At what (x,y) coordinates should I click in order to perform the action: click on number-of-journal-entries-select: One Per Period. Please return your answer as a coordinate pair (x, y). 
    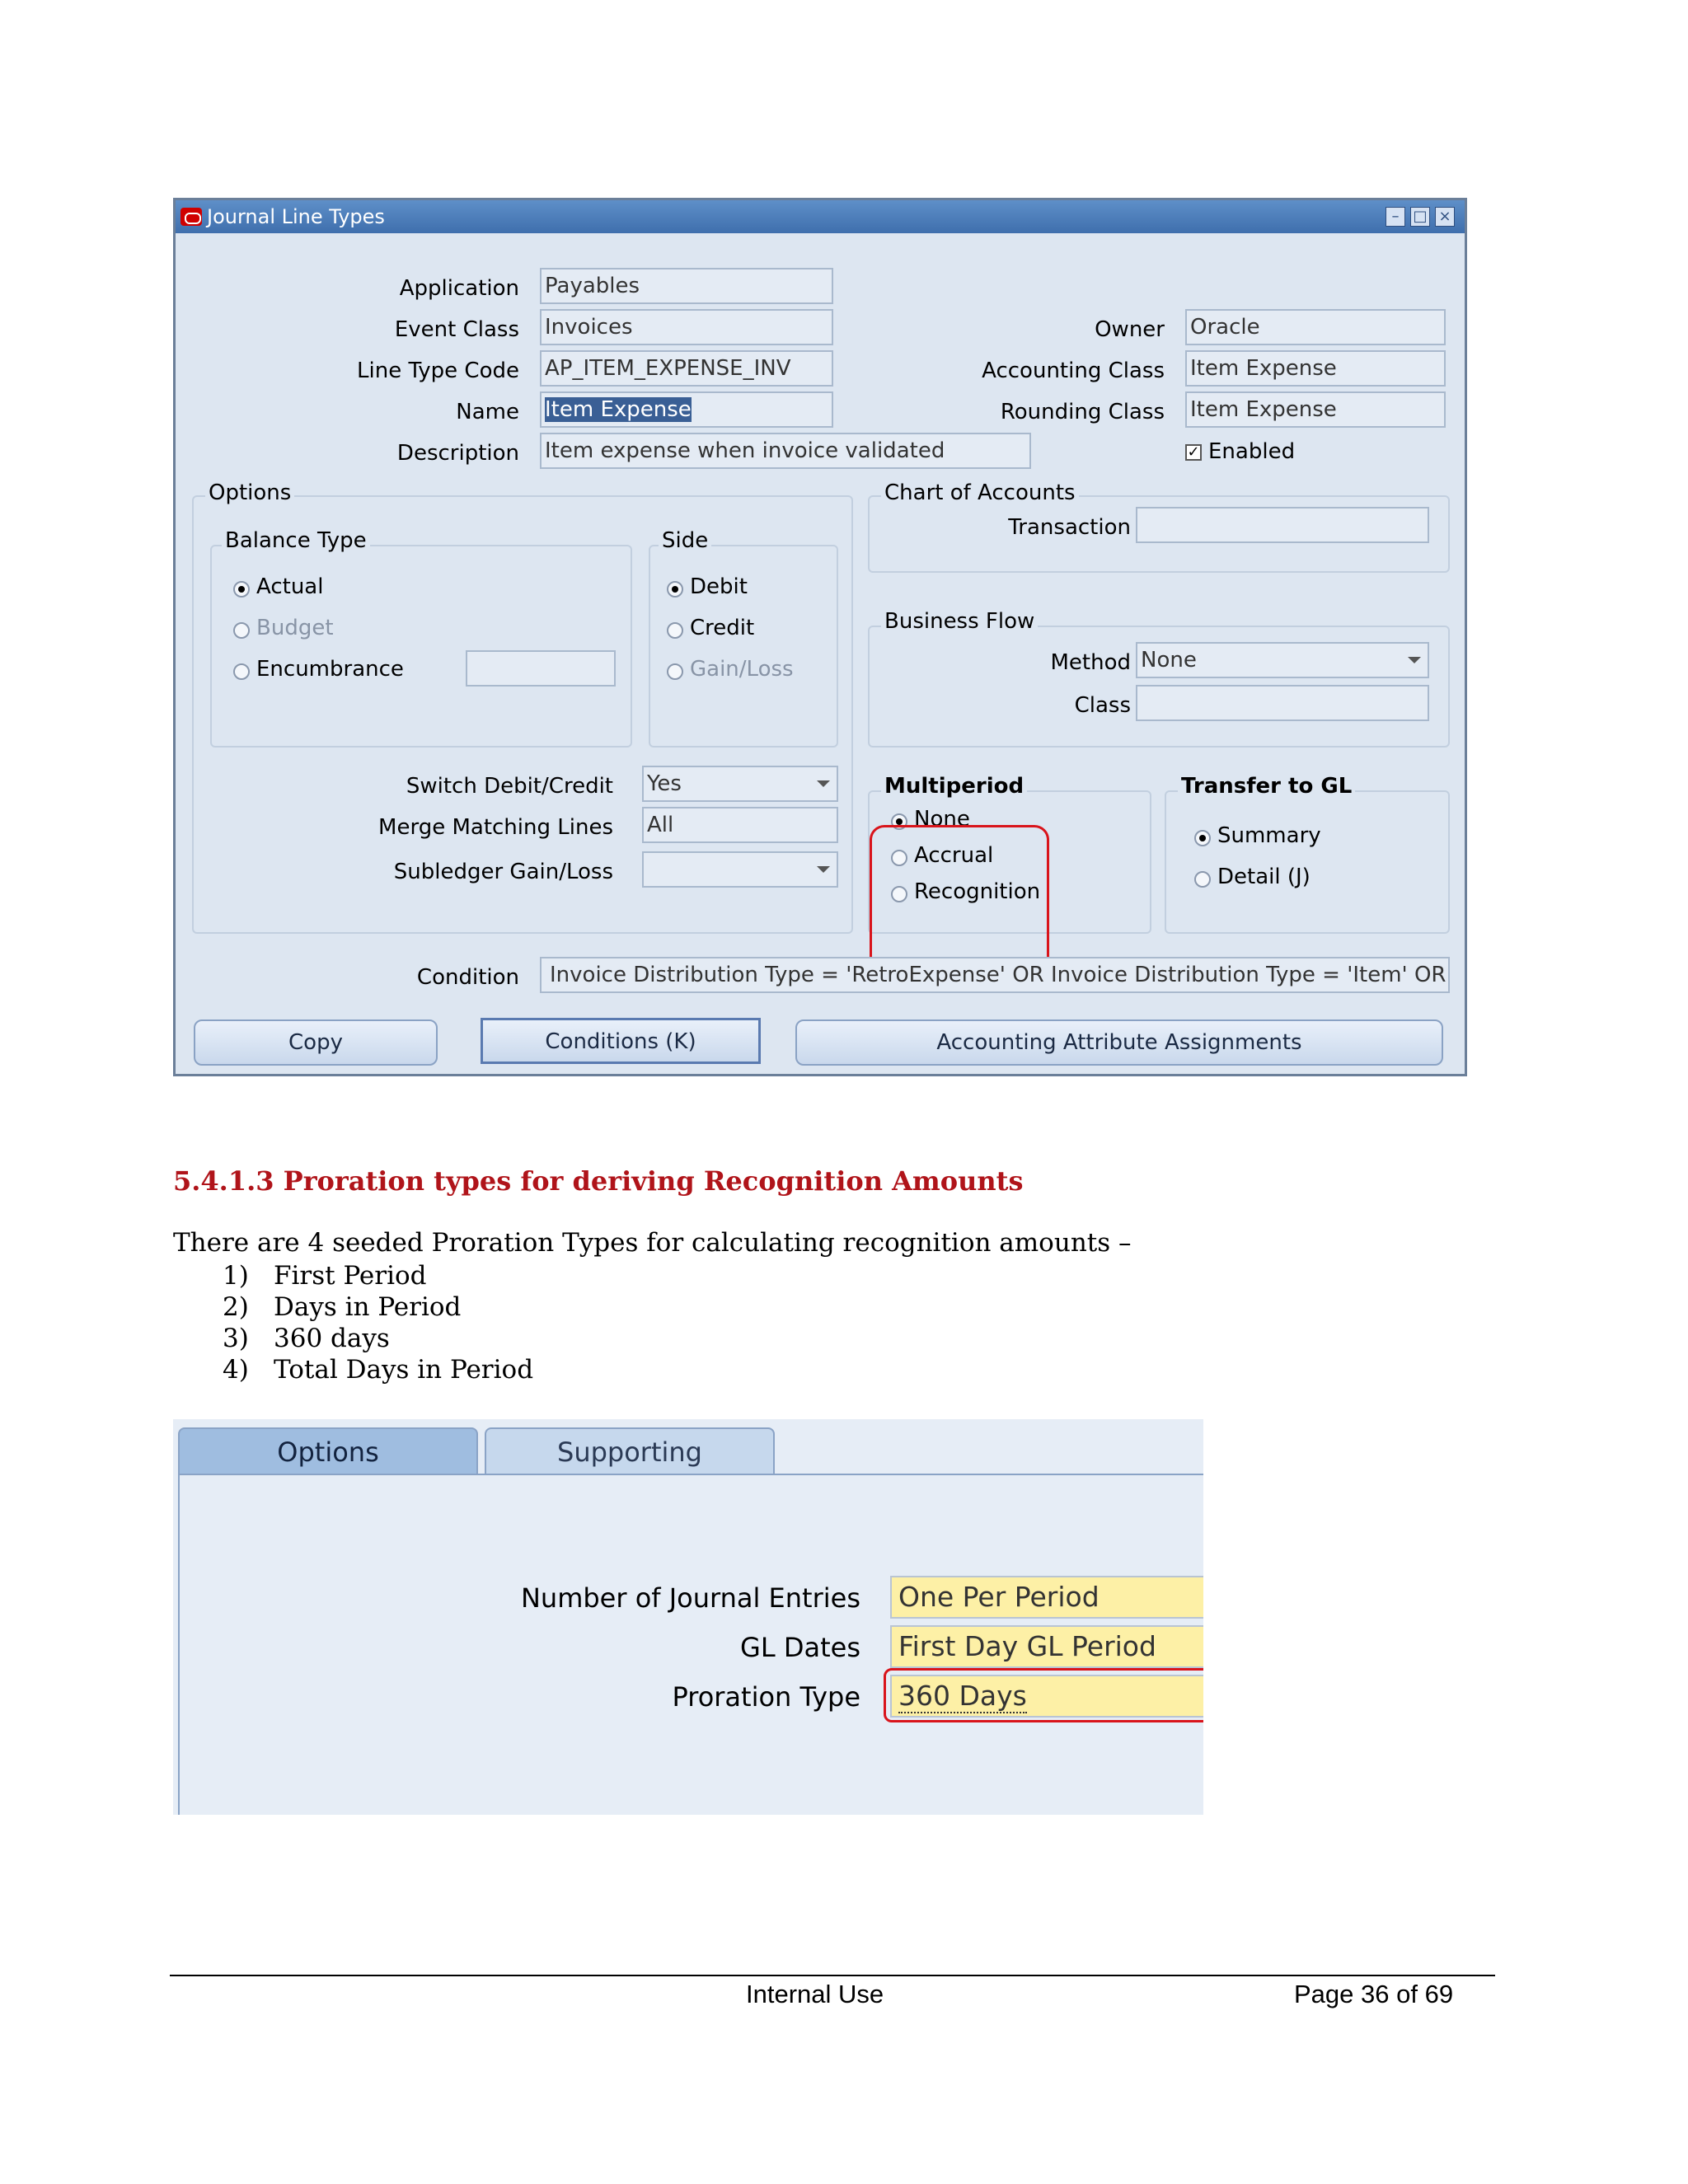
    Looking at the image, I should click on (1046, 1597).